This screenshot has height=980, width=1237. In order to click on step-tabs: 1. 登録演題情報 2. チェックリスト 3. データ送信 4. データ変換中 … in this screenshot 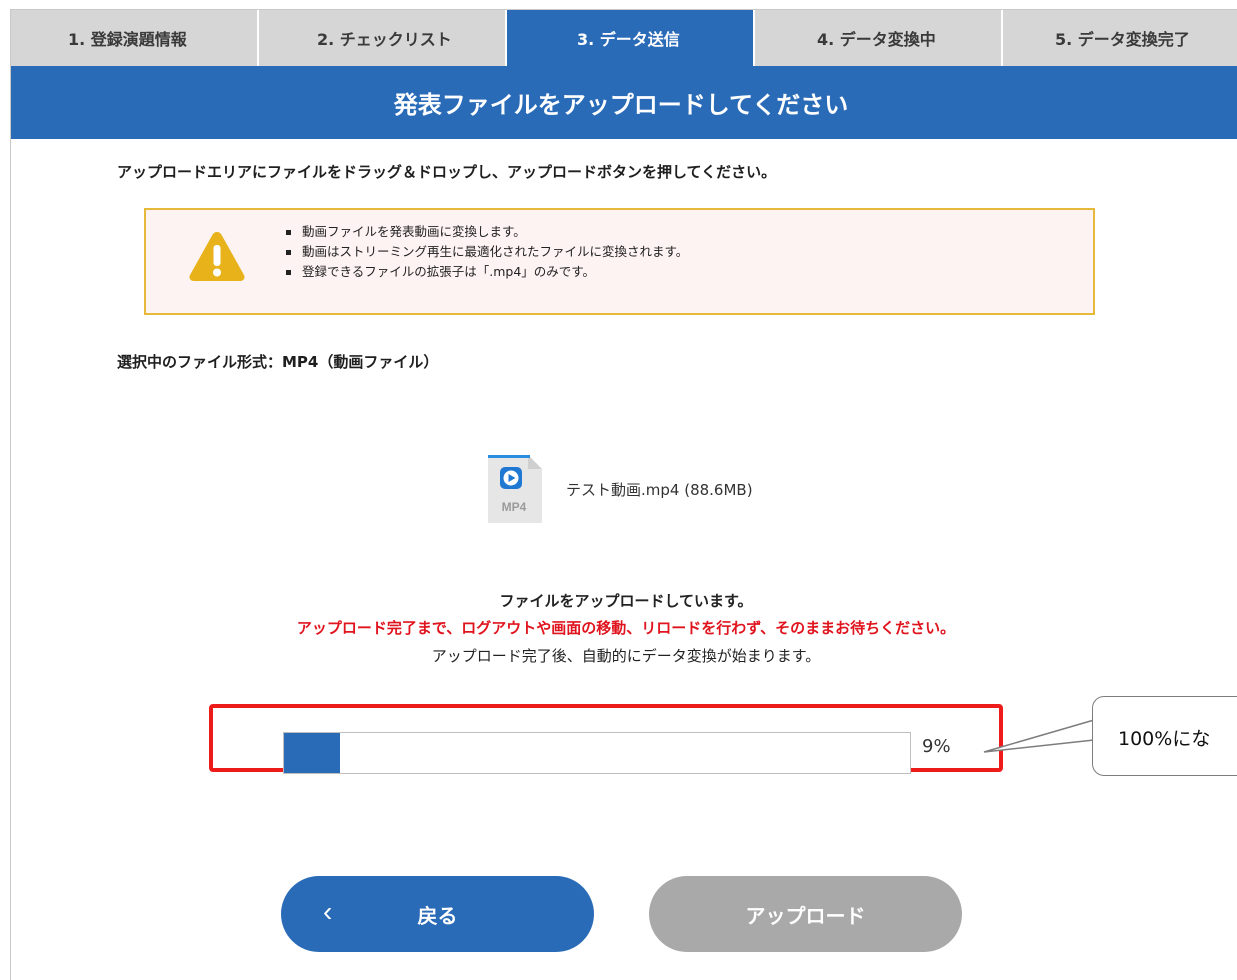, I will do `click(624, 38)`.